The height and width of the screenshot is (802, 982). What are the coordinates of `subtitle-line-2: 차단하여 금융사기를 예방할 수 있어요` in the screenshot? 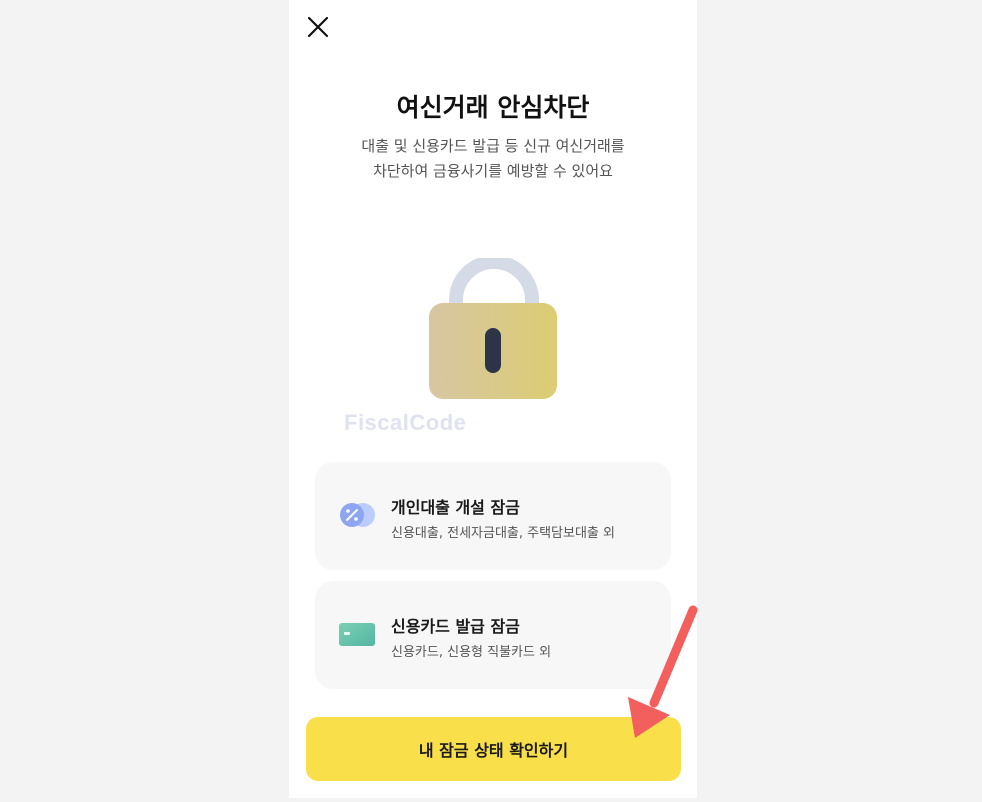 It's located at (493, 171).